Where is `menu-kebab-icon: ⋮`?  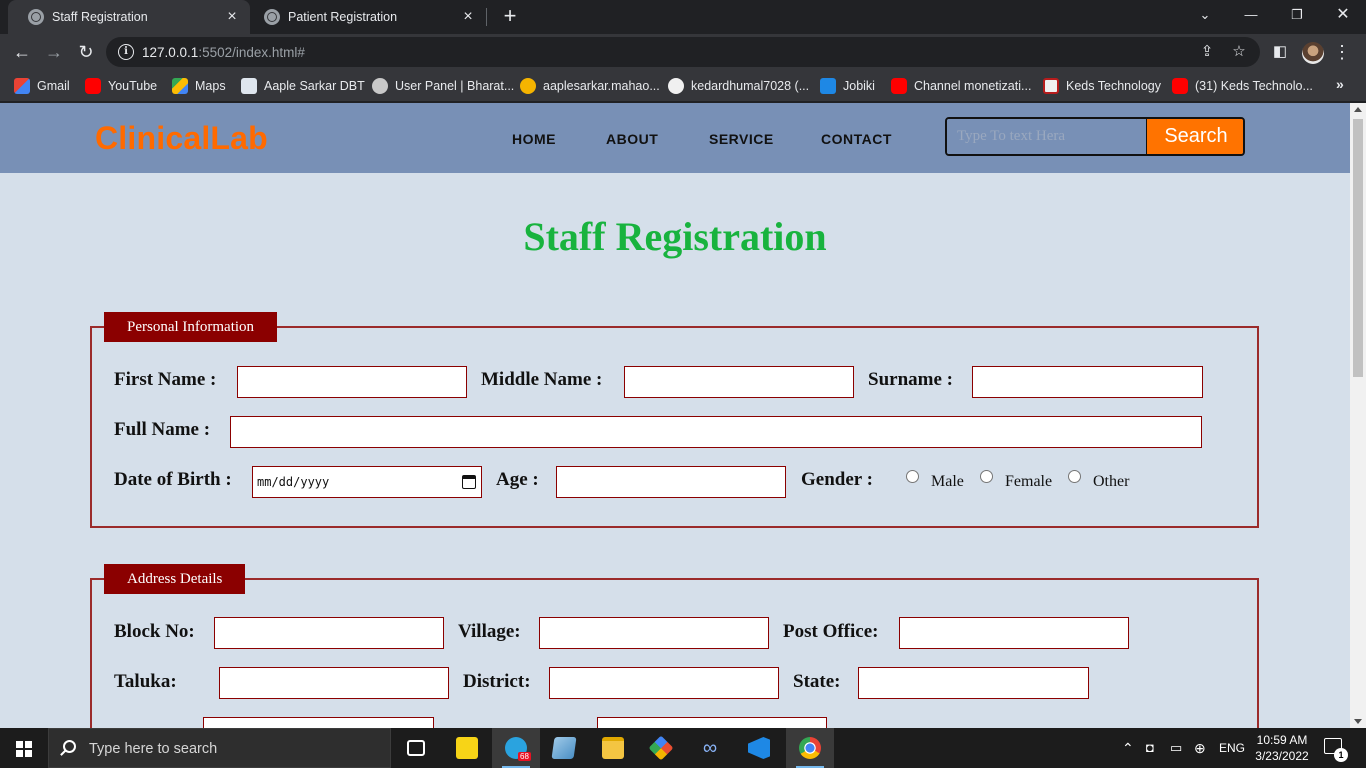
menu-kebab-icon: ⋮ is located at coordinates (1342, 52).